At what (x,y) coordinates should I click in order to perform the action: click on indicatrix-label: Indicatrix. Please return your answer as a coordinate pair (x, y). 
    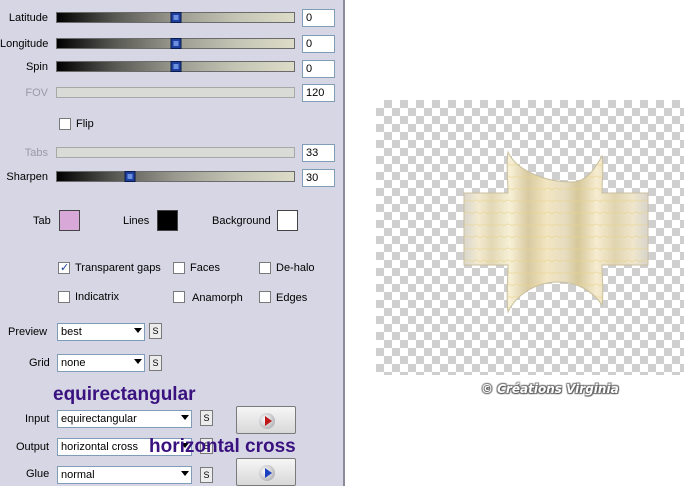
    Looking at the image, I should click on (97, 297).